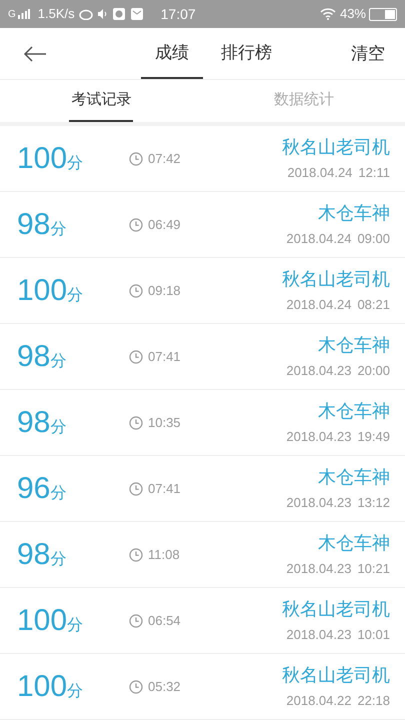  Describe the element at coordinates (353, 14) in the screenshot. I see `battery-percent: 43%` at that location.